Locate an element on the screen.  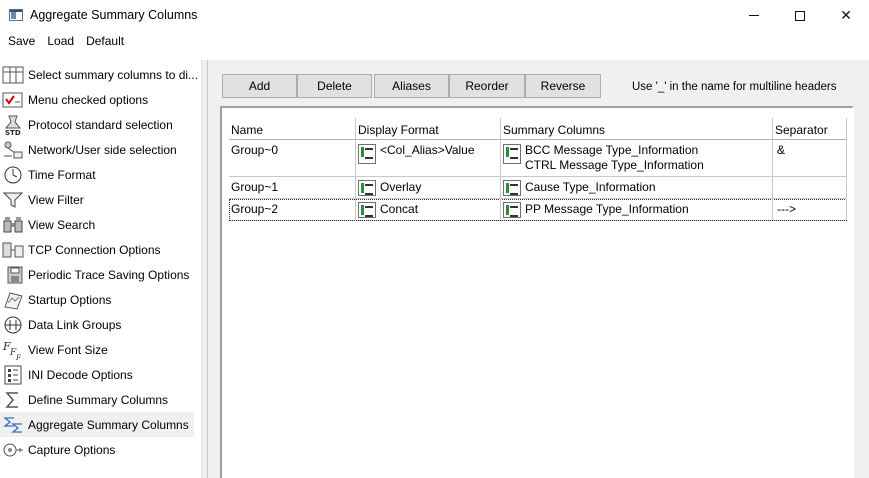
menu-default: Default is located at coordinates (105, 41).